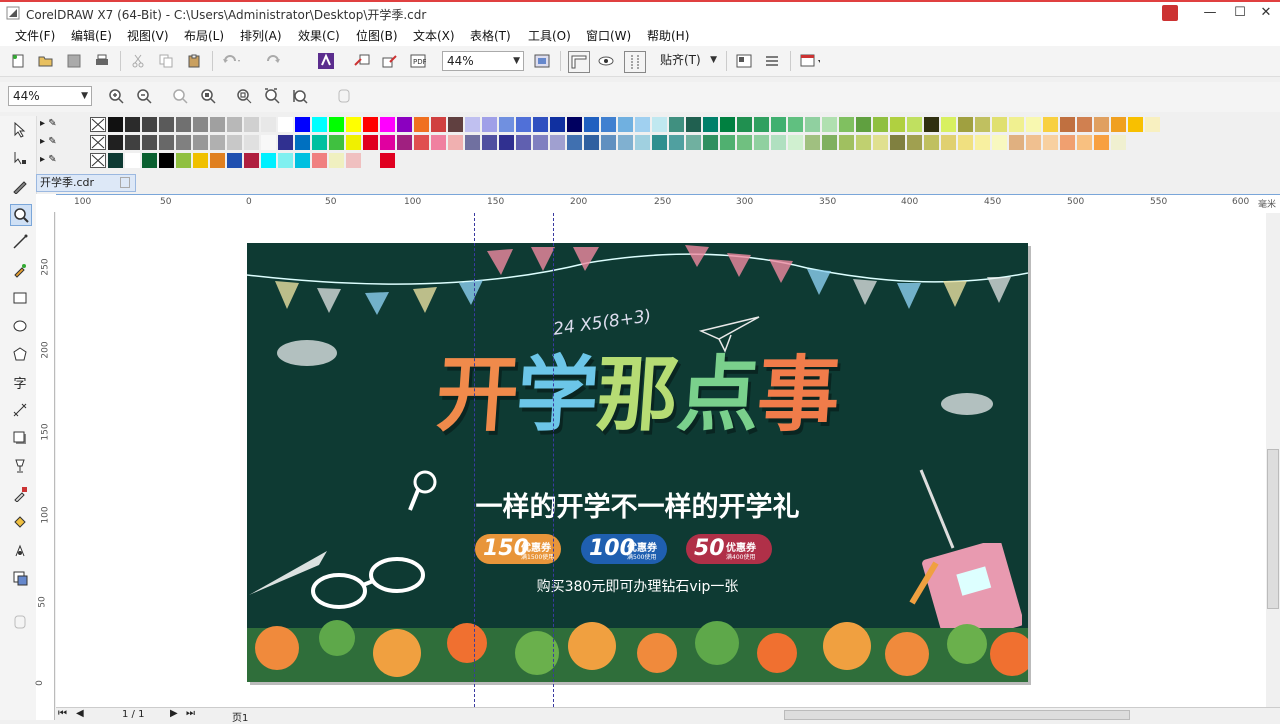 This screenshot has width=1280, height=724. I want to click on menu-arrange: 排列(A), so click(261, 35).